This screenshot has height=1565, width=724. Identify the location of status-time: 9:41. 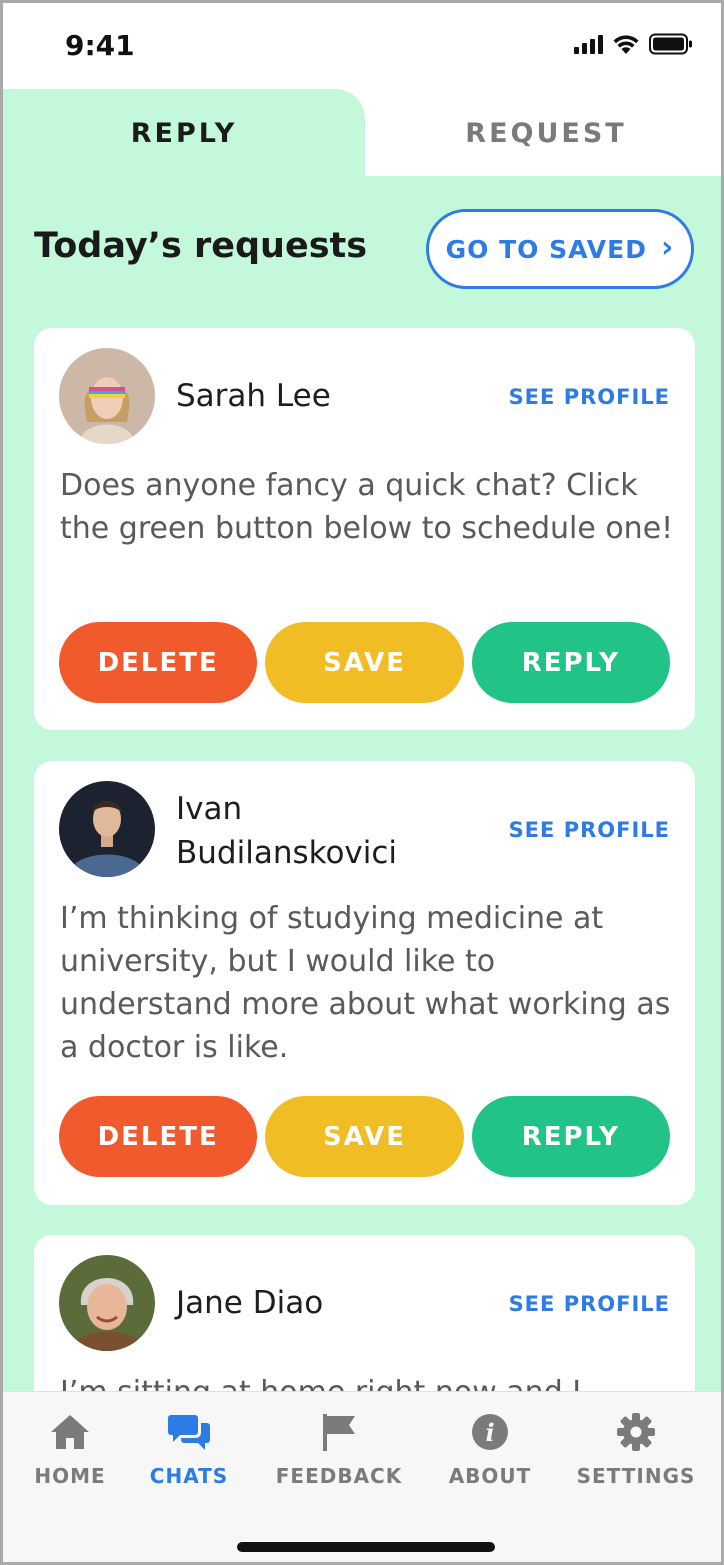
(100, 45).